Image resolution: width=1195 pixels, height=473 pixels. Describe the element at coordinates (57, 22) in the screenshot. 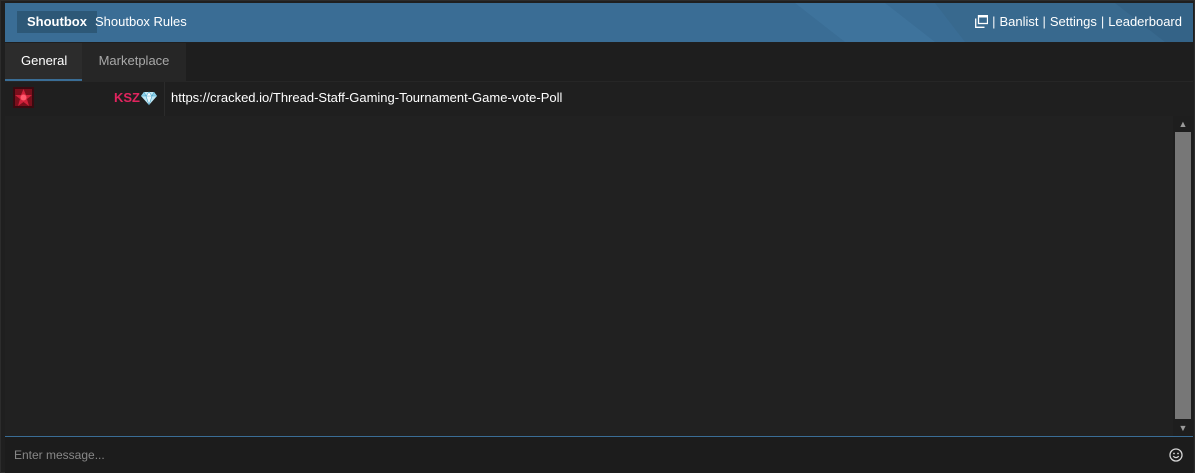

I see `shoutbox-title: Shoutbox` at that location.